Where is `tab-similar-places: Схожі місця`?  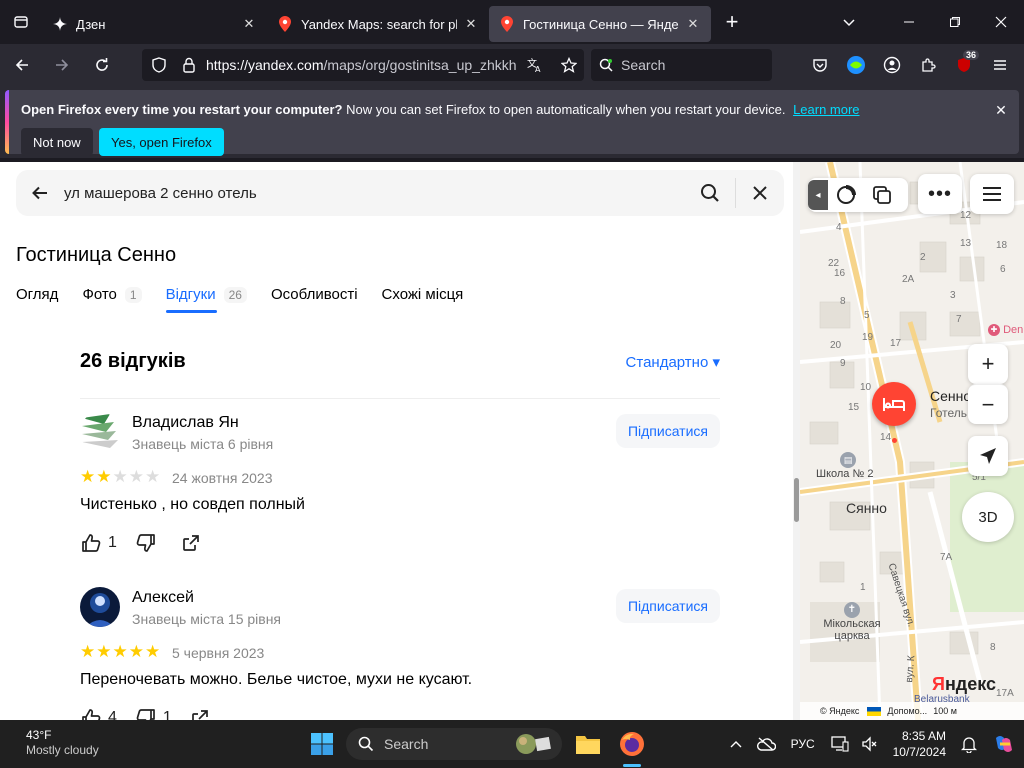
tab-similar-places: Схожі місця is located at coordinates (423, 299).